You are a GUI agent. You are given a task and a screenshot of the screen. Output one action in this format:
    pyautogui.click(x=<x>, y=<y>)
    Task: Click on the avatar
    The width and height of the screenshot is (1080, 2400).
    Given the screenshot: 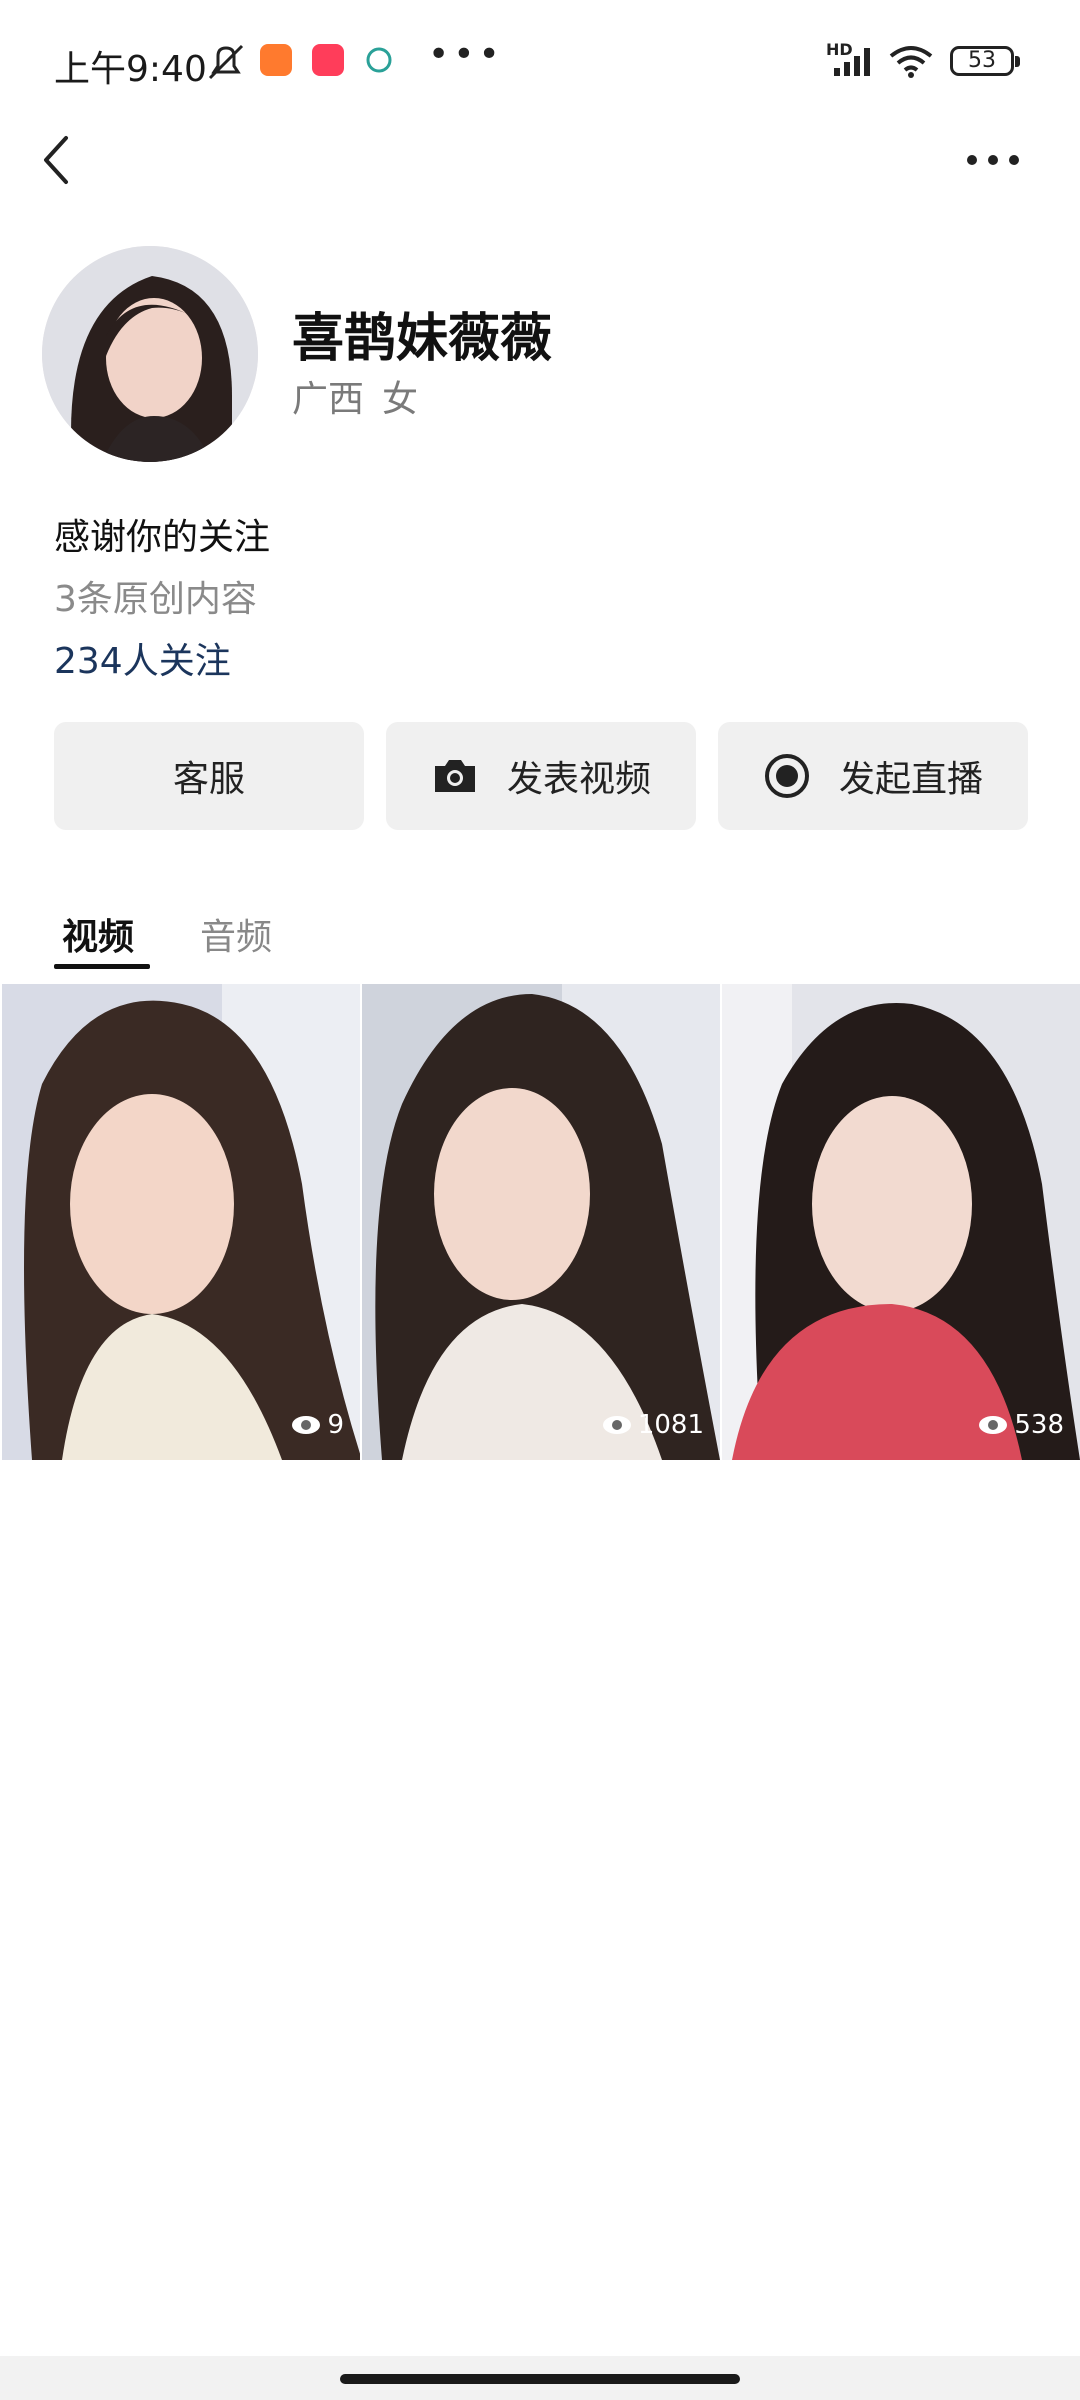 What is the action you would take?
    pyautogui.click(x=150, y=354)
    